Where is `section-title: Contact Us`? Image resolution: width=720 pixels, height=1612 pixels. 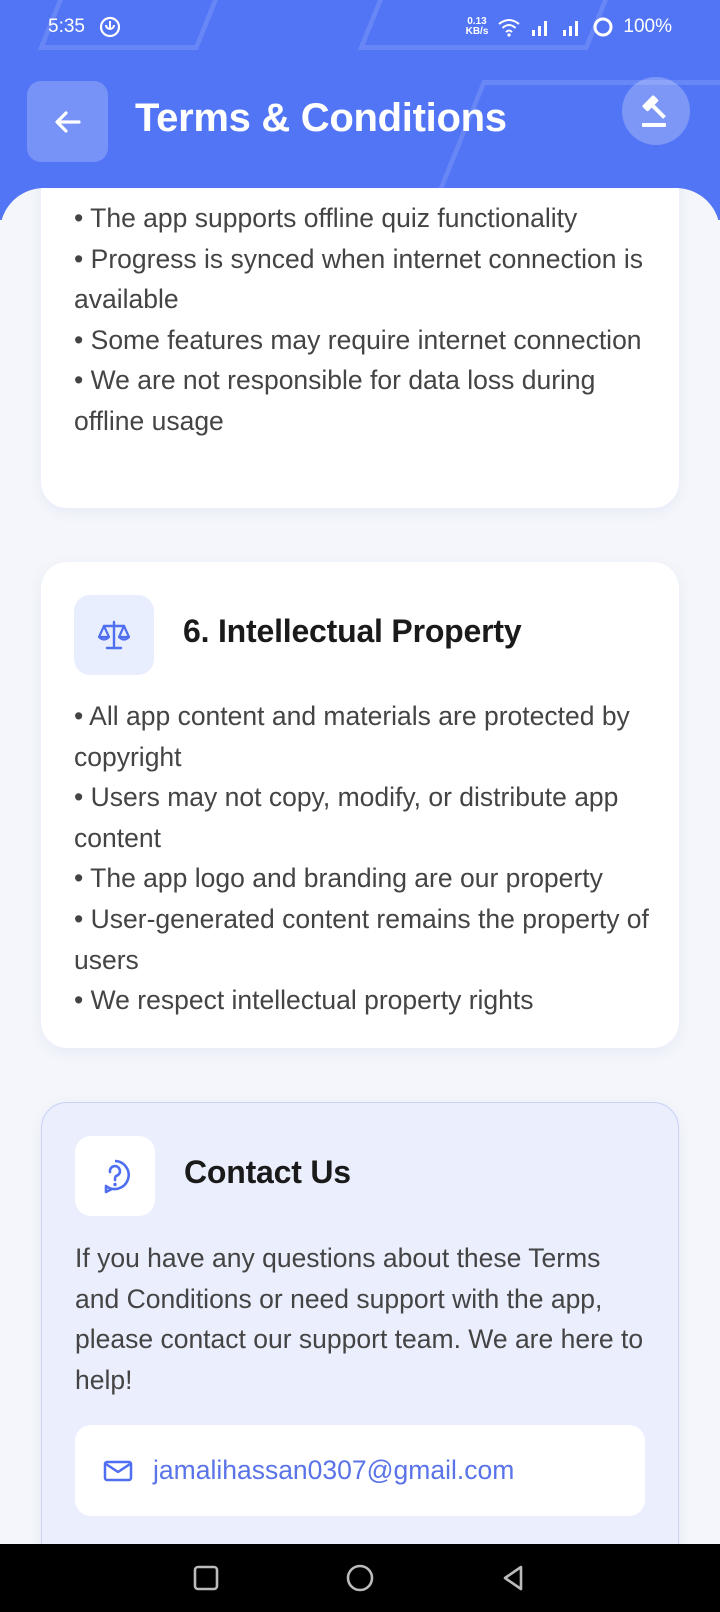 section-title: Contact Us is located at coordinates (267, 1172).